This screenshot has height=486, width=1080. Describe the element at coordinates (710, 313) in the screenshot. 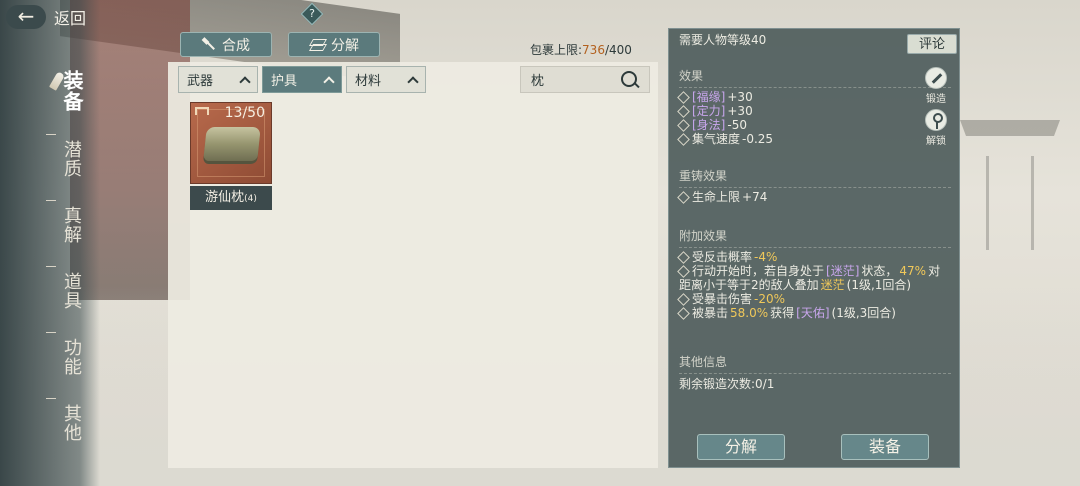

I see `extra-text: 被暴击` at that location.